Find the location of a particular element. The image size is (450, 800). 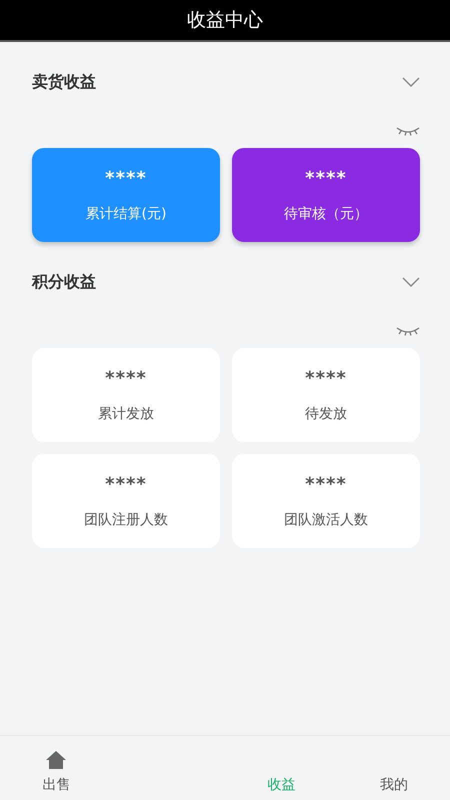

page-title: 收益中心 is located at coordinates (225, 20).